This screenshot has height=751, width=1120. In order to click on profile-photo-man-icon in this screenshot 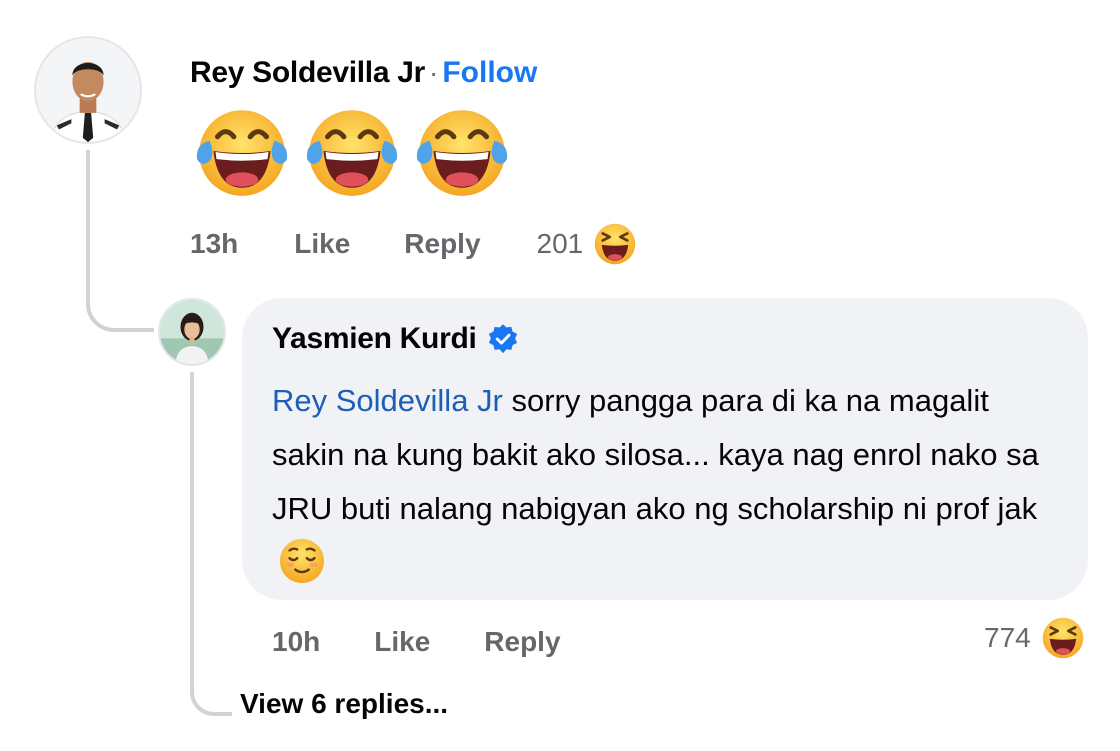, I will do `click(88, 90)`.